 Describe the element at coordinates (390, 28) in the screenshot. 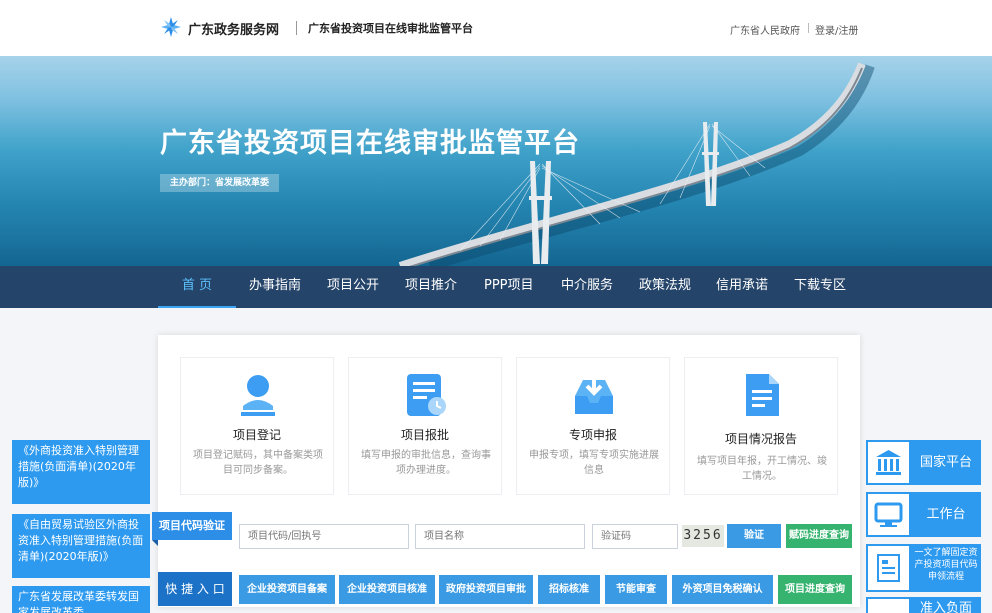

I see `platform-subtitle: 广东省投资项目在线审批监管平台` at that location.